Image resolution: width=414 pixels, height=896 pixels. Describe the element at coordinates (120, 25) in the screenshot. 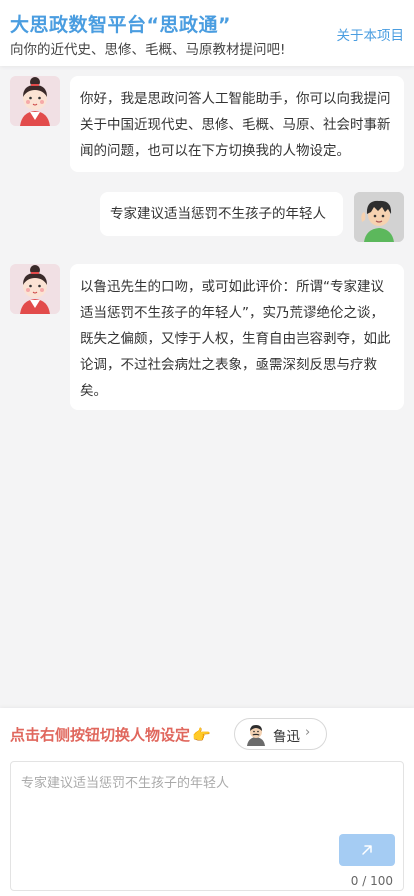

I see `app-title: 大思政数智平台“思政通”` at that location.